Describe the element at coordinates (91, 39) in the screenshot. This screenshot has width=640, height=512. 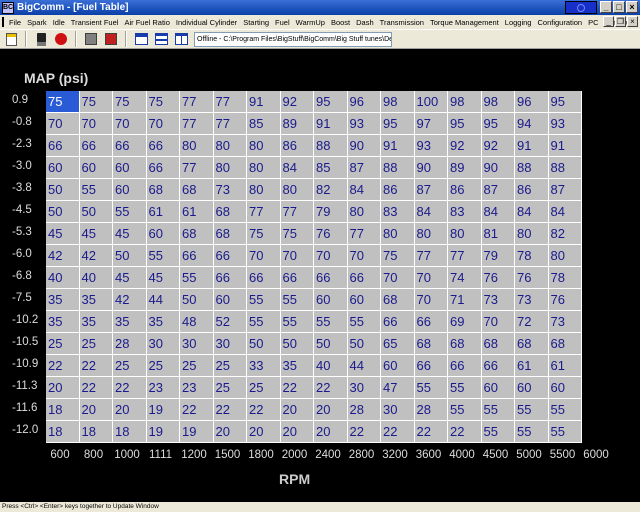
I see `gray-square-button` at that location.